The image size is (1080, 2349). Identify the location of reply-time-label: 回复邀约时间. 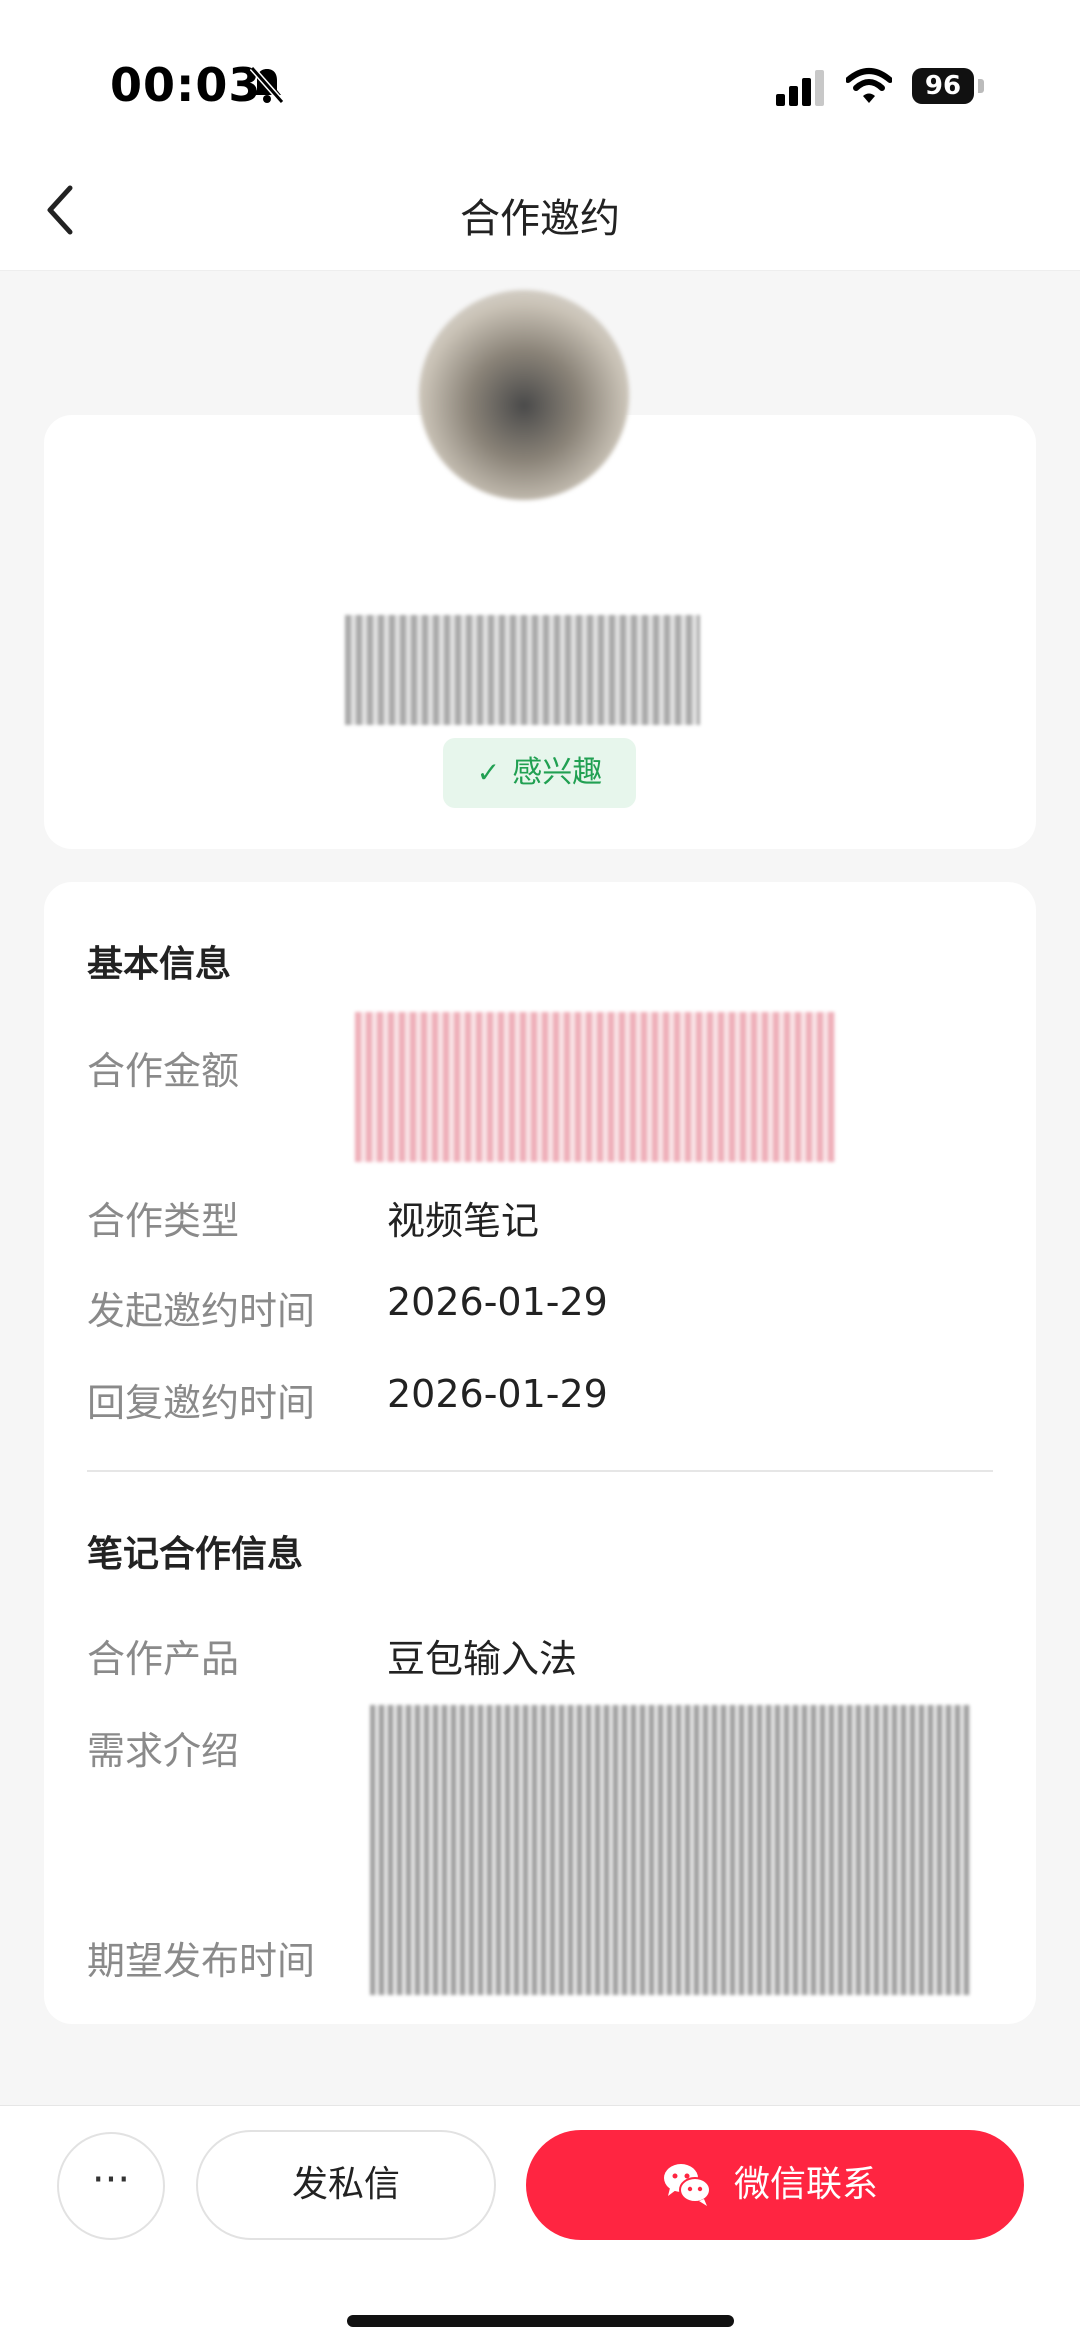
(201, 1403).